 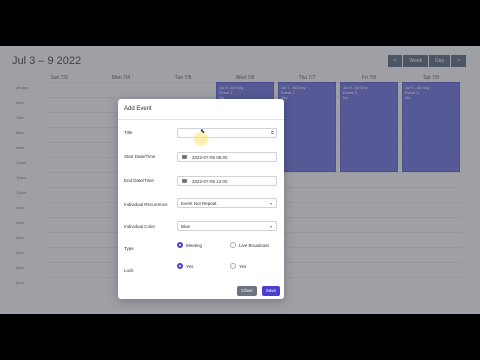 I want to click on type-option-label: Meeting, so click(x=194, y=245).